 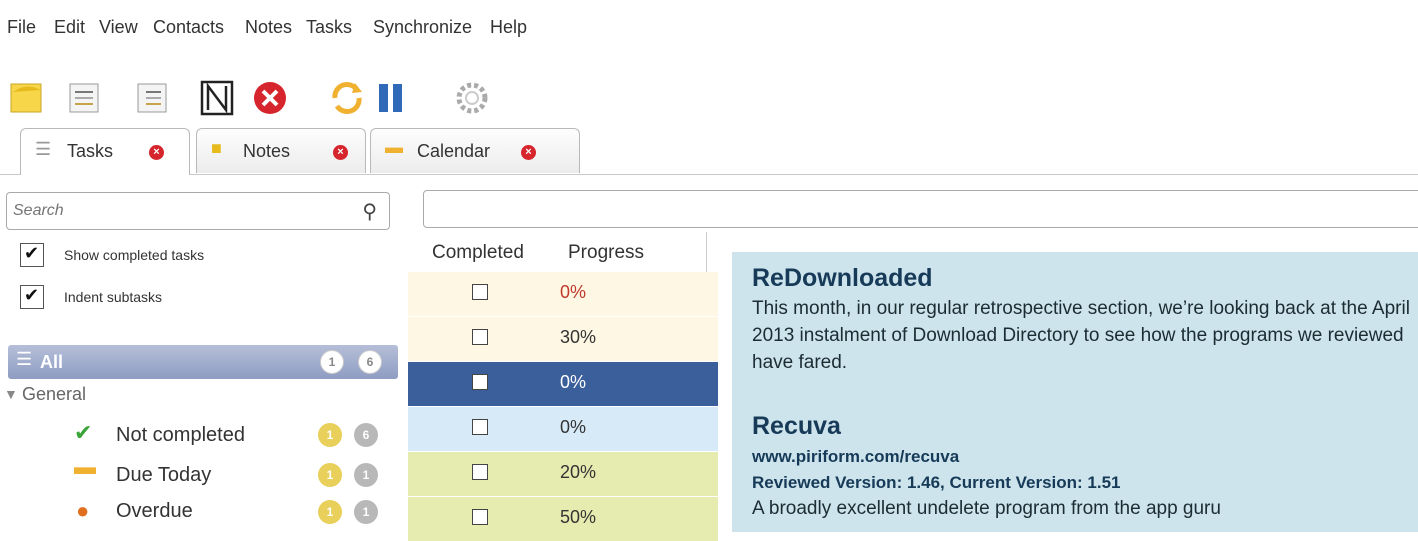 What do you see at coordinates (578, 472) in the screenshot?
I see `progress-cell: 20%` at bounding box center [578, 472].